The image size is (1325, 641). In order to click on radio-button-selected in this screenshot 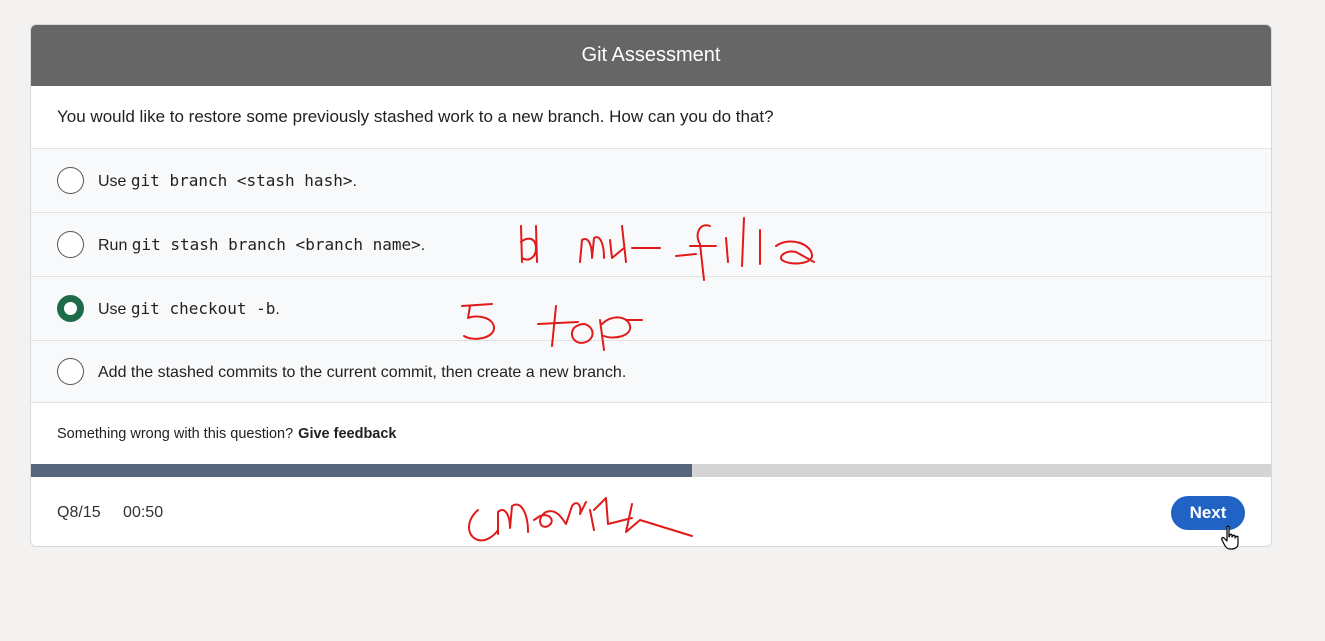, I will do `click(70, 308)`.